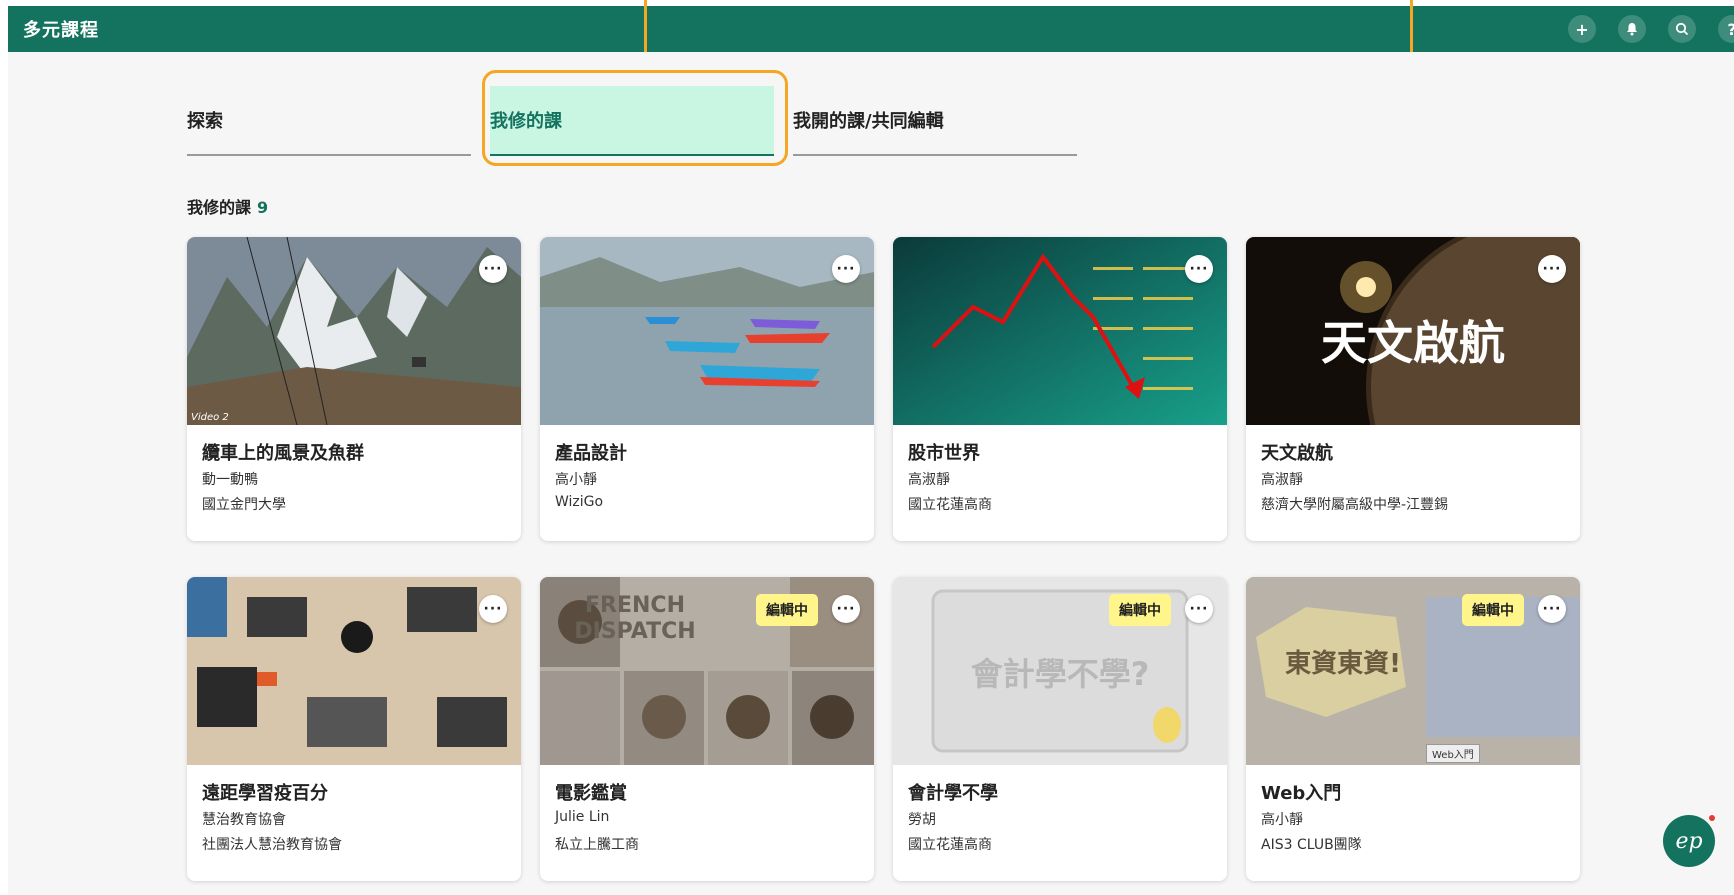 The height and width of the screenshot is (895, 1734). Describe the element at coordinates (219, 207) in the screenshot. I see `section-title-label: 我修的課` at that location.